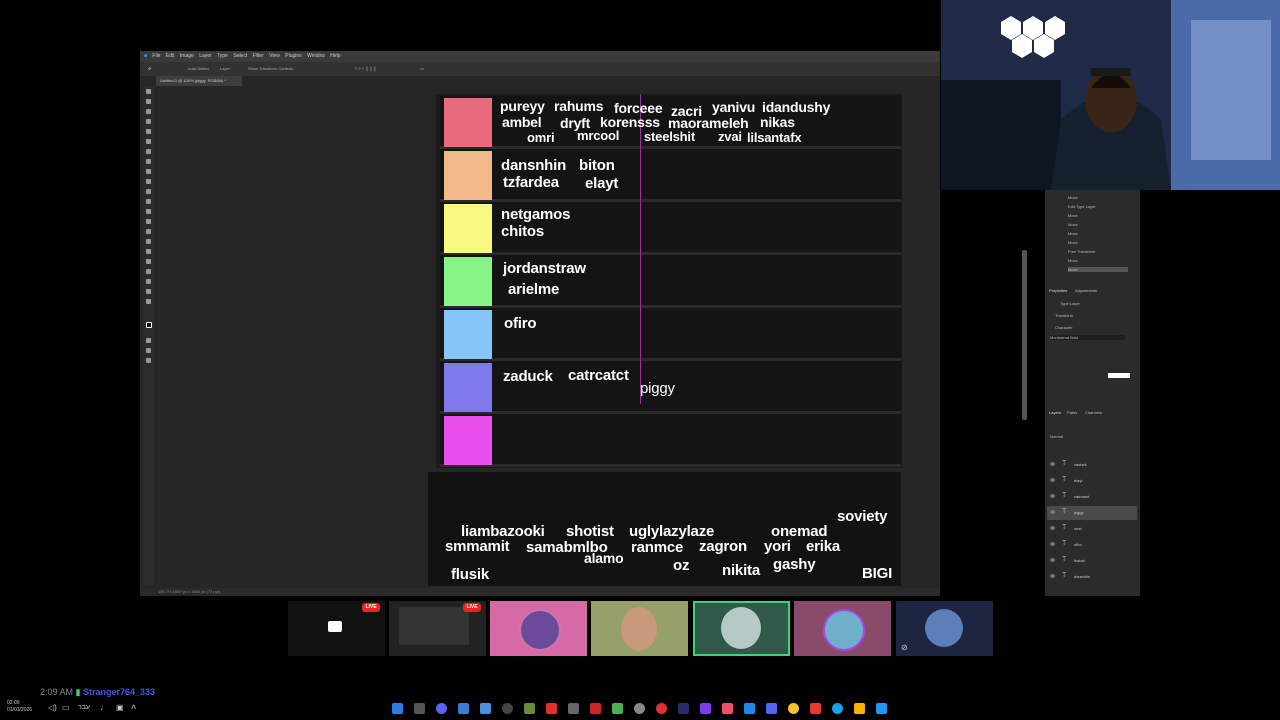  Describe the element at coordinates (148, 360) in the screenshot. I see `edit-toolbar-icon` at that location.